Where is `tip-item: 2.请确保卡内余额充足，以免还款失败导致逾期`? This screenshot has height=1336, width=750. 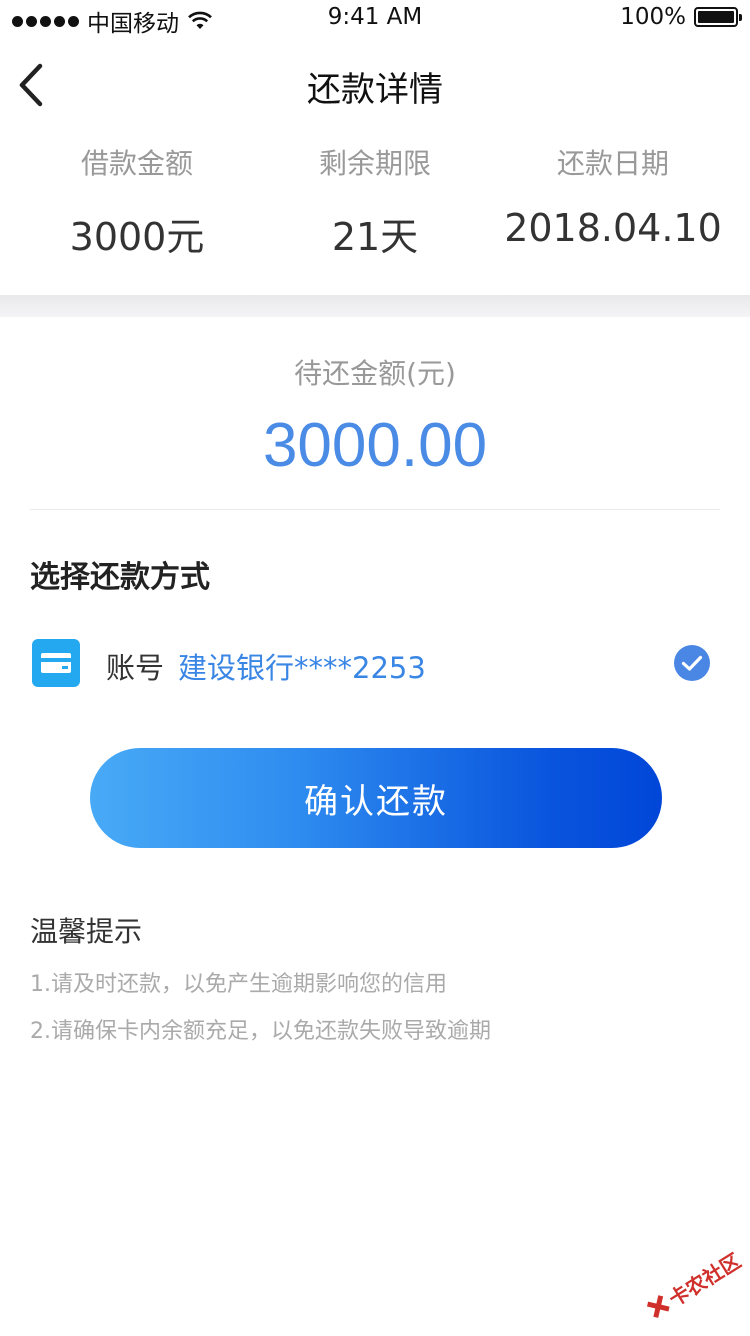 tip-item: 2.请确保卡内余额充足，以免还款失败导致逾期 is located at coordinates (260, 1031).